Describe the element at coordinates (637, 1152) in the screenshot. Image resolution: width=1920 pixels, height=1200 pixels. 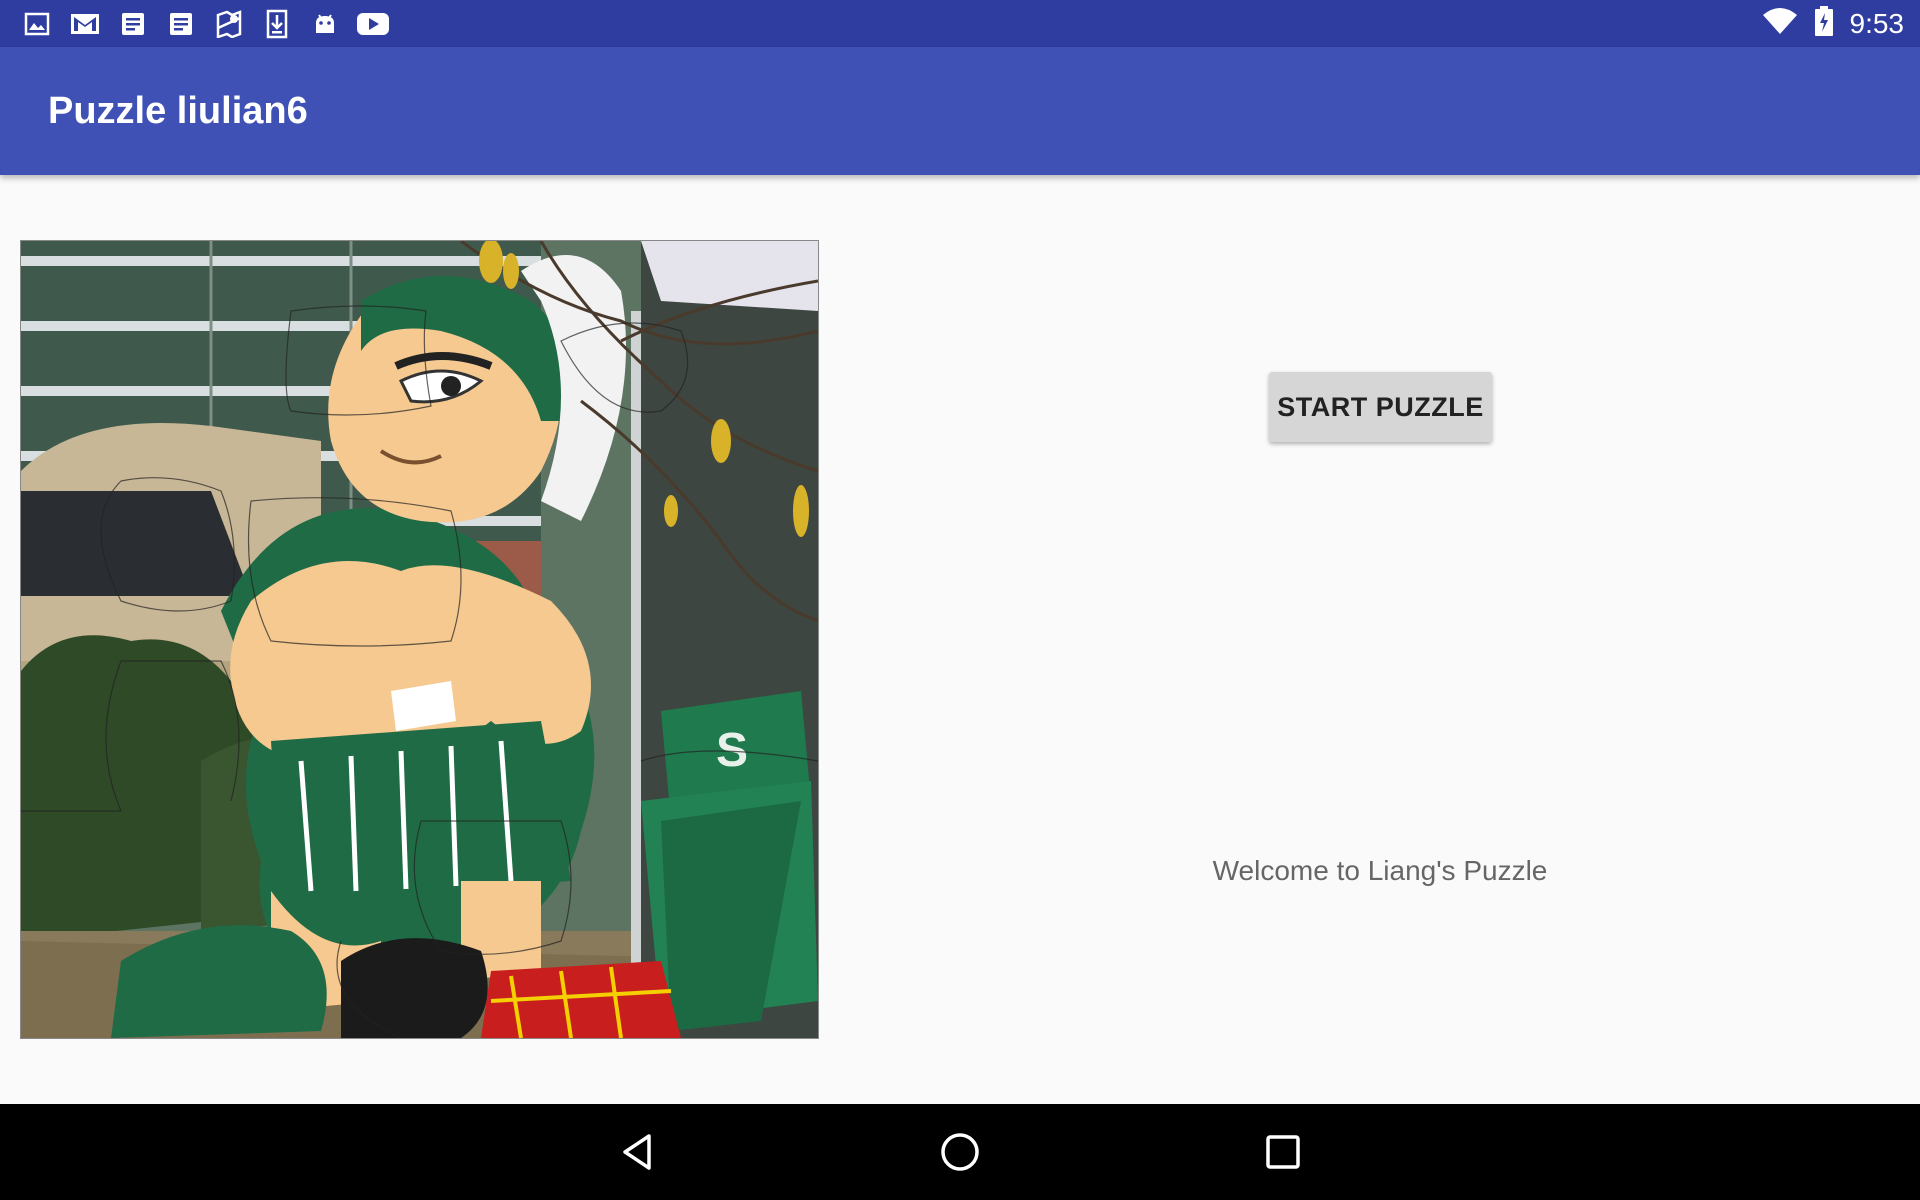
I see `back-icon` at that location.